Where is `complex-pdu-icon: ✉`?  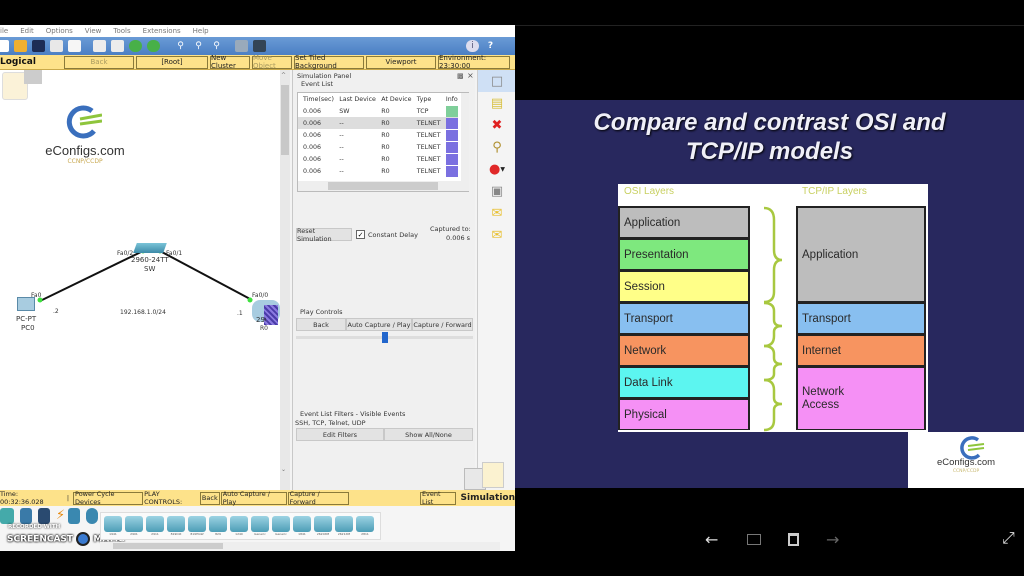
complex-pdu-icon: ✉ is located at coordinates (496, 235).